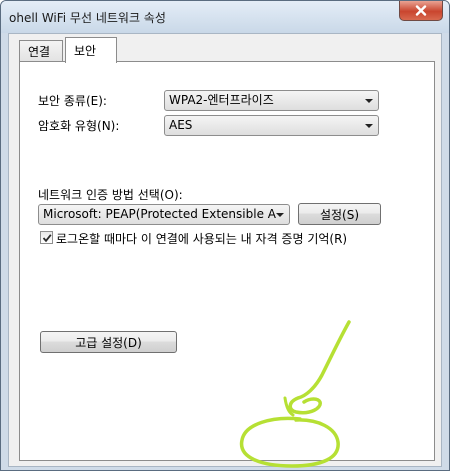  Describe the element at coordinates (271, 125) in the screenshot. I see `encryption-type-dropdown: AES` at that location.